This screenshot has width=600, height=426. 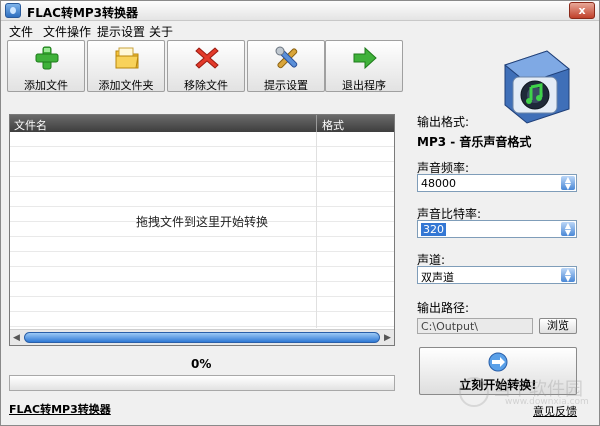 What do you see at coordinates (161, 31) in the screenshot?
I see `menu-about: 关于` at bounding box center [161, 31].